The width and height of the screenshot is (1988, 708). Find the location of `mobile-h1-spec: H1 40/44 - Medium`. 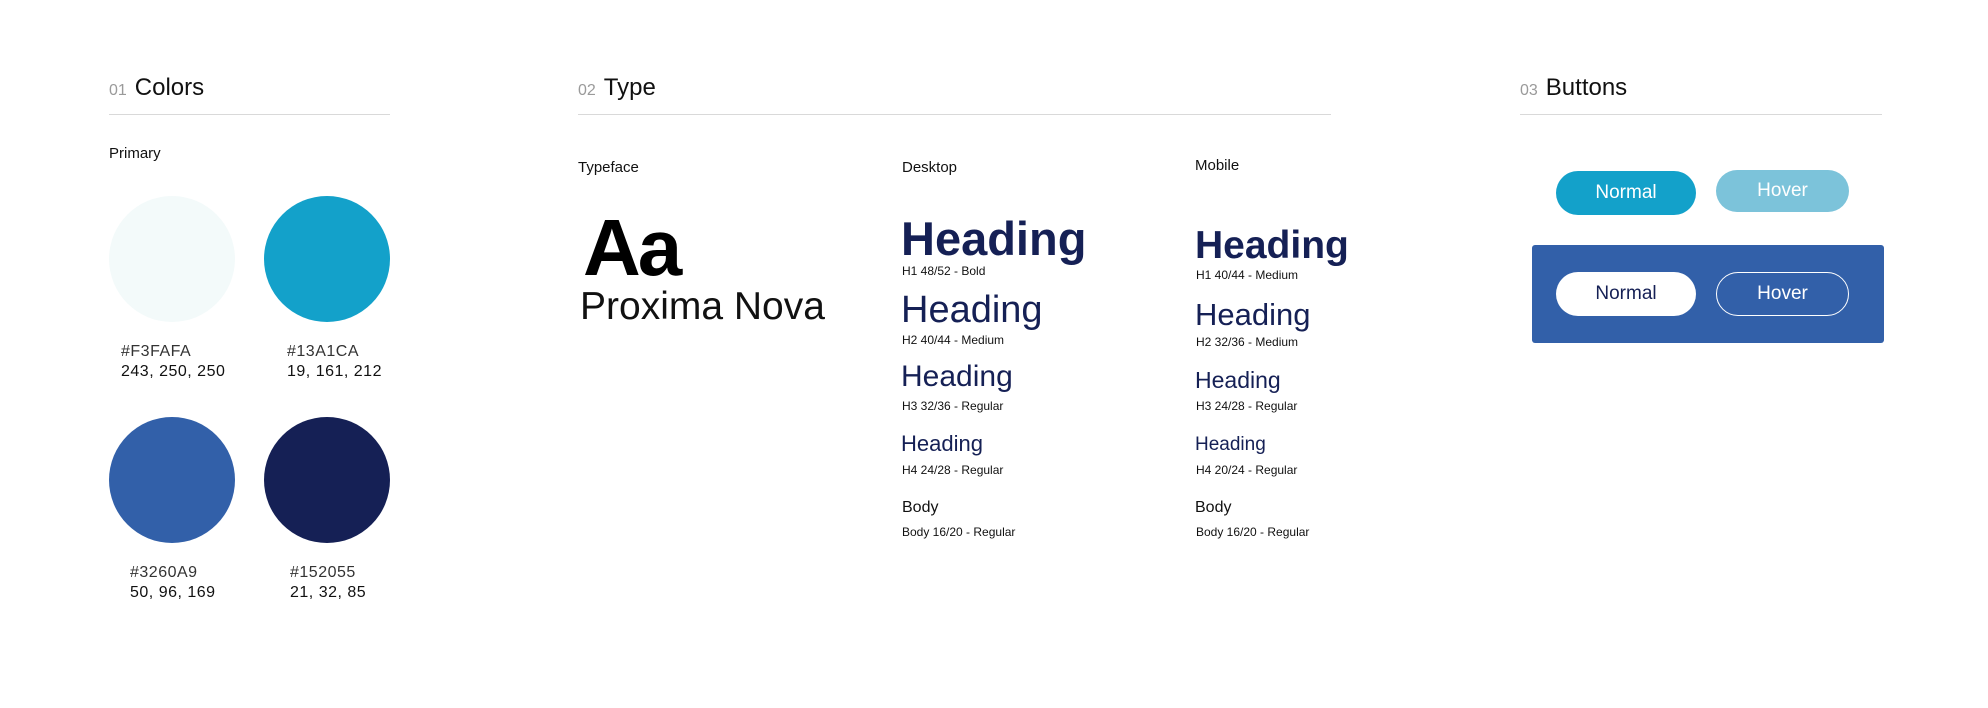

mobile-h1-spec: H1 40/44 - Medium is located at coordinates (1247, 275).